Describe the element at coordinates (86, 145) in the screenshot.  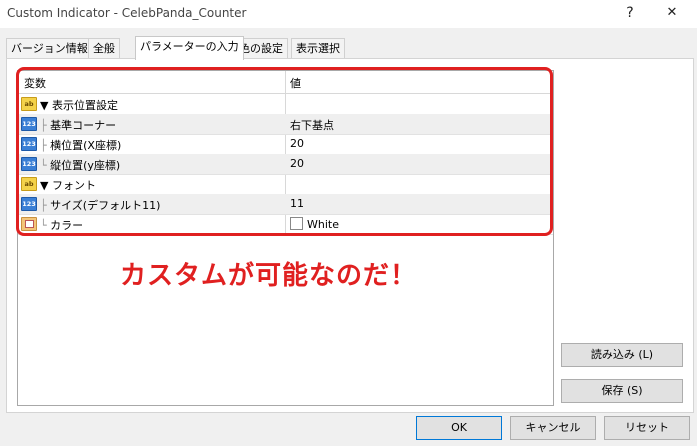
I see `row-label: 横位置(X座標)` at that location.